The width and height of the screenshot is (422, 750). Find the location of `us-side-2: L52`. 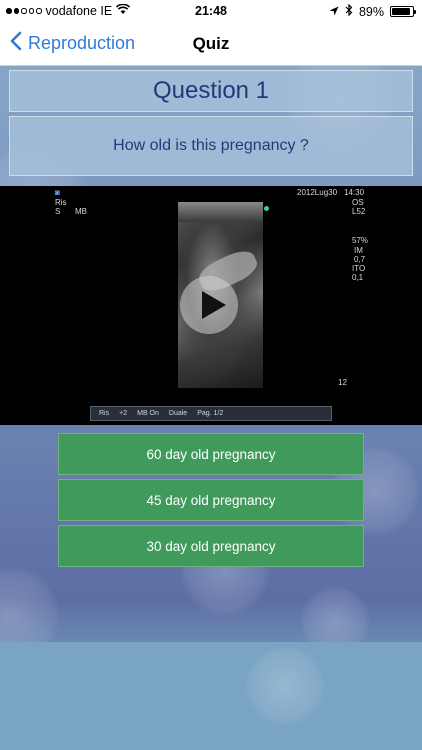

us-side-2: L52 is located at coordinates (359, 211).